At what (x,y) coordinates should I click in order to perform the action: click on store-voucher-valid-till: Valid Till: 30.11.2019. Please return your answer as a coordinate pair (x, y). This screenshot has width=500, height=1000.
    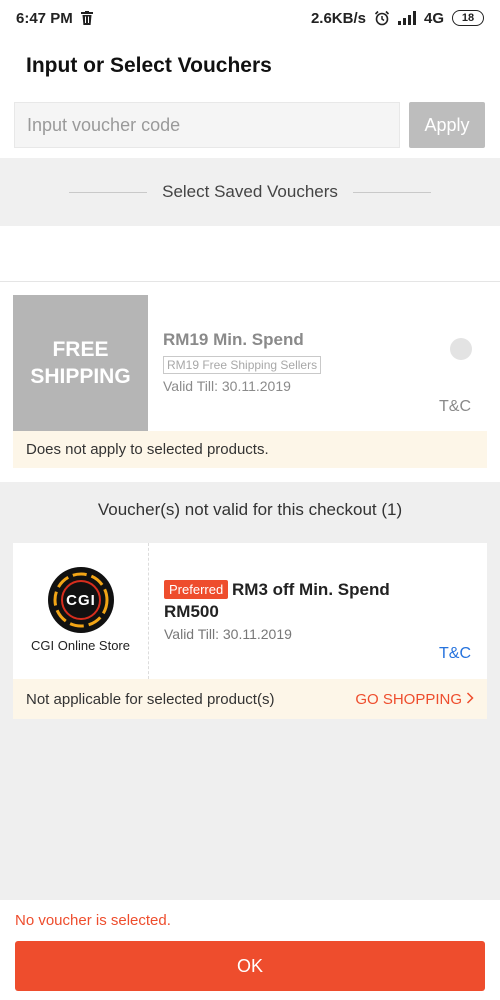
    Looking at the image, I should click on (228, 634).